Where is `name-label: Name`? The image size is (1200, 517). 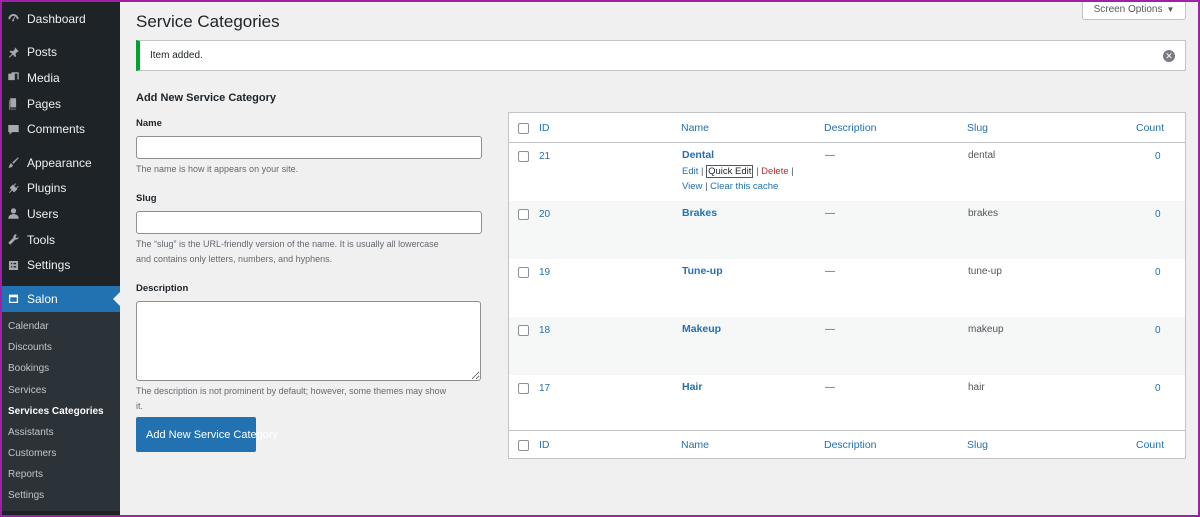 name-label: Name is located at coordinates (149, 123).